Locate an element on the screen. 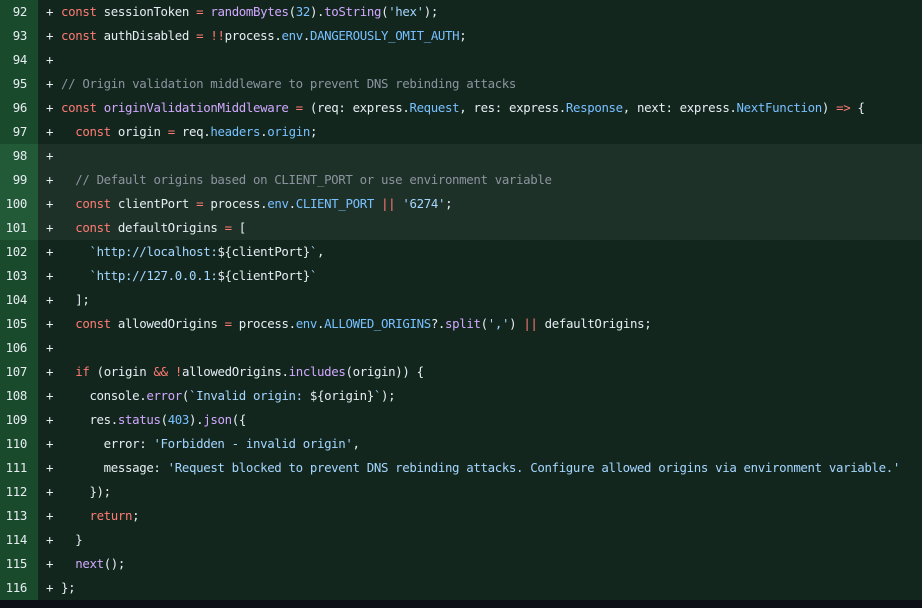  code-token: (origin)) { is located at coordinates (385, 371).